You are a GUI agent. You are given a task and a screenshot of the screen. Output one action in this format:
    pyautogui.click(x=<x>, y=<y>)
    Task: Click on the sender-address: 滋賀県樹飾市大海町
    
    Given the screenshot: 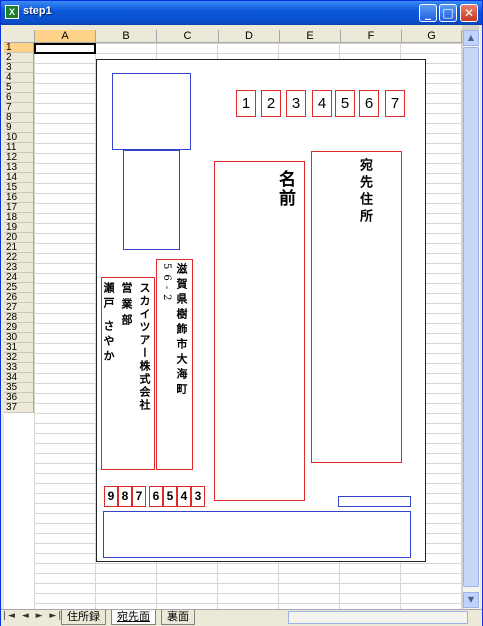 What is the action you would take?
    pyautogui.click(x=181, y=330)
    